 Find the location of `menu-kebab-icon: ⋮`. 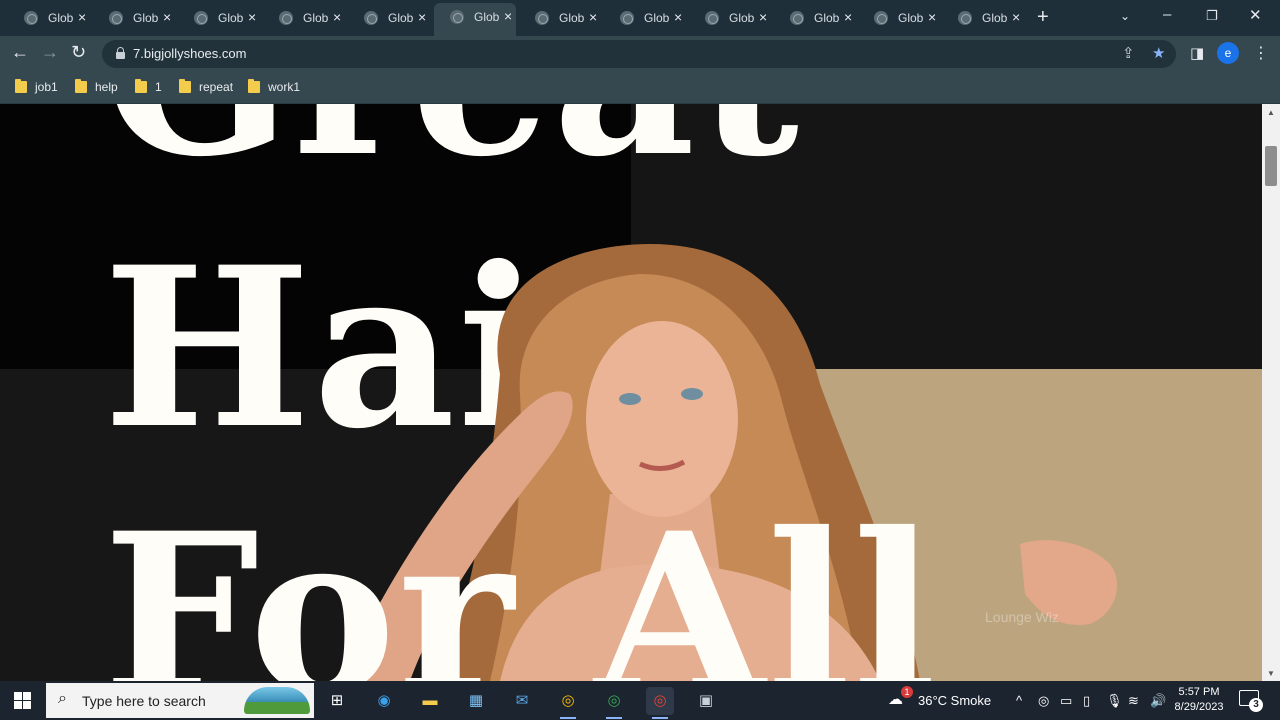

menu-kebab-icon: ⋮ is located at coordinates (1261, 53).